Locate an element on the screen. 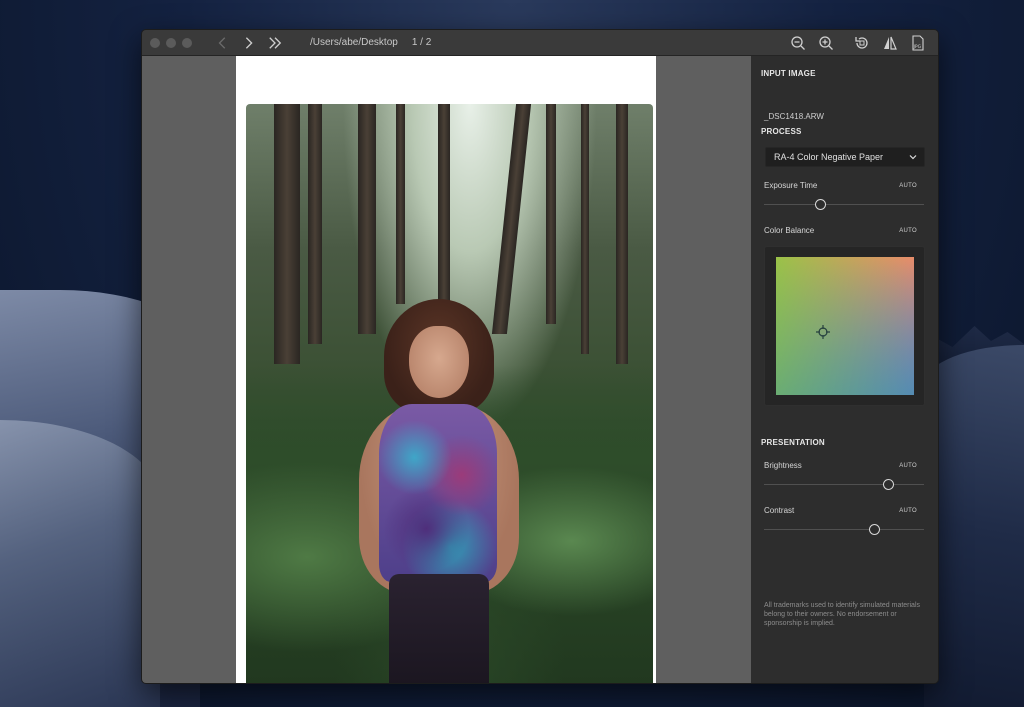 The width and height of the screenshot is (1024, 707). zoom-out-button is located at coordinates (798, 43).